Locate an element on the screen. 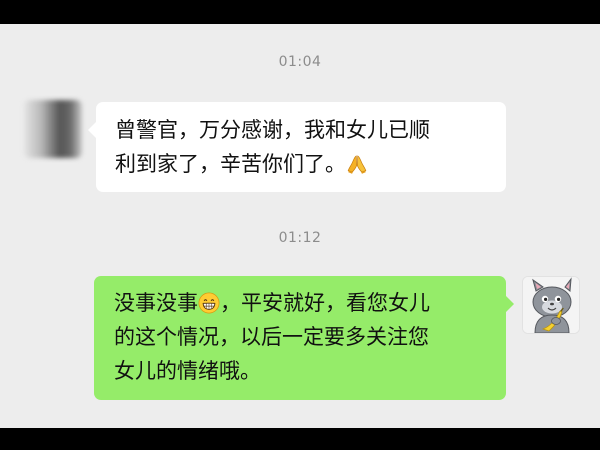 Image resolution: width=600 pixels, height=450 pixels. message-line: 女儿的情绪哦。 is located at coordinates (187, 371).